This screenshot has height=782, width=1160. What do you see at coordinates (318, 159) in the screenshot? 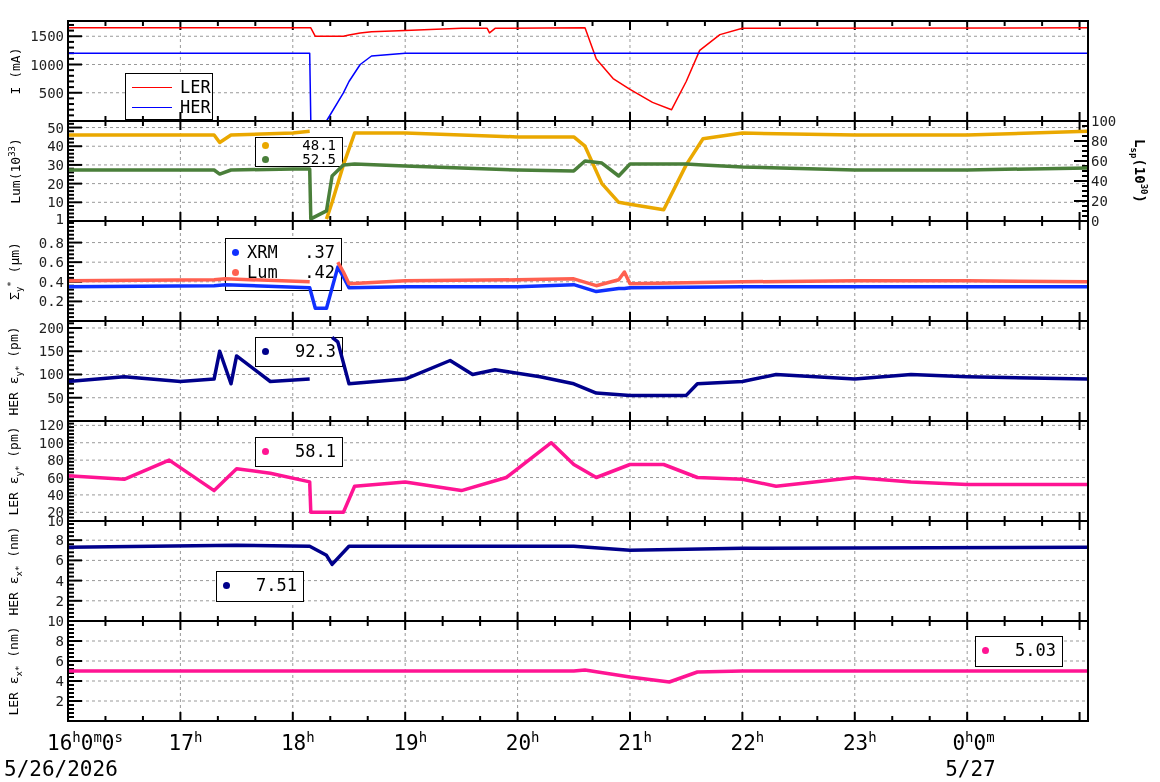
I see `readout-value: 52.5` at bounding box center [318, 159].